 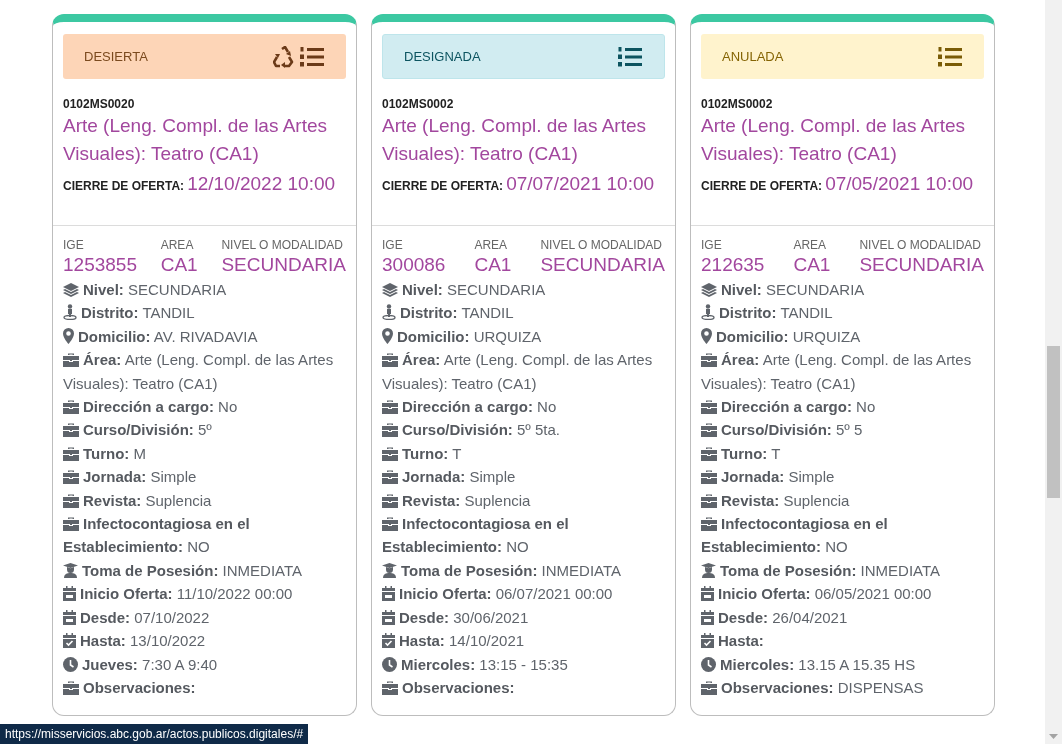 I want to click on detail-row: Desde: 26/04/2021, so click(x=842, y=617).